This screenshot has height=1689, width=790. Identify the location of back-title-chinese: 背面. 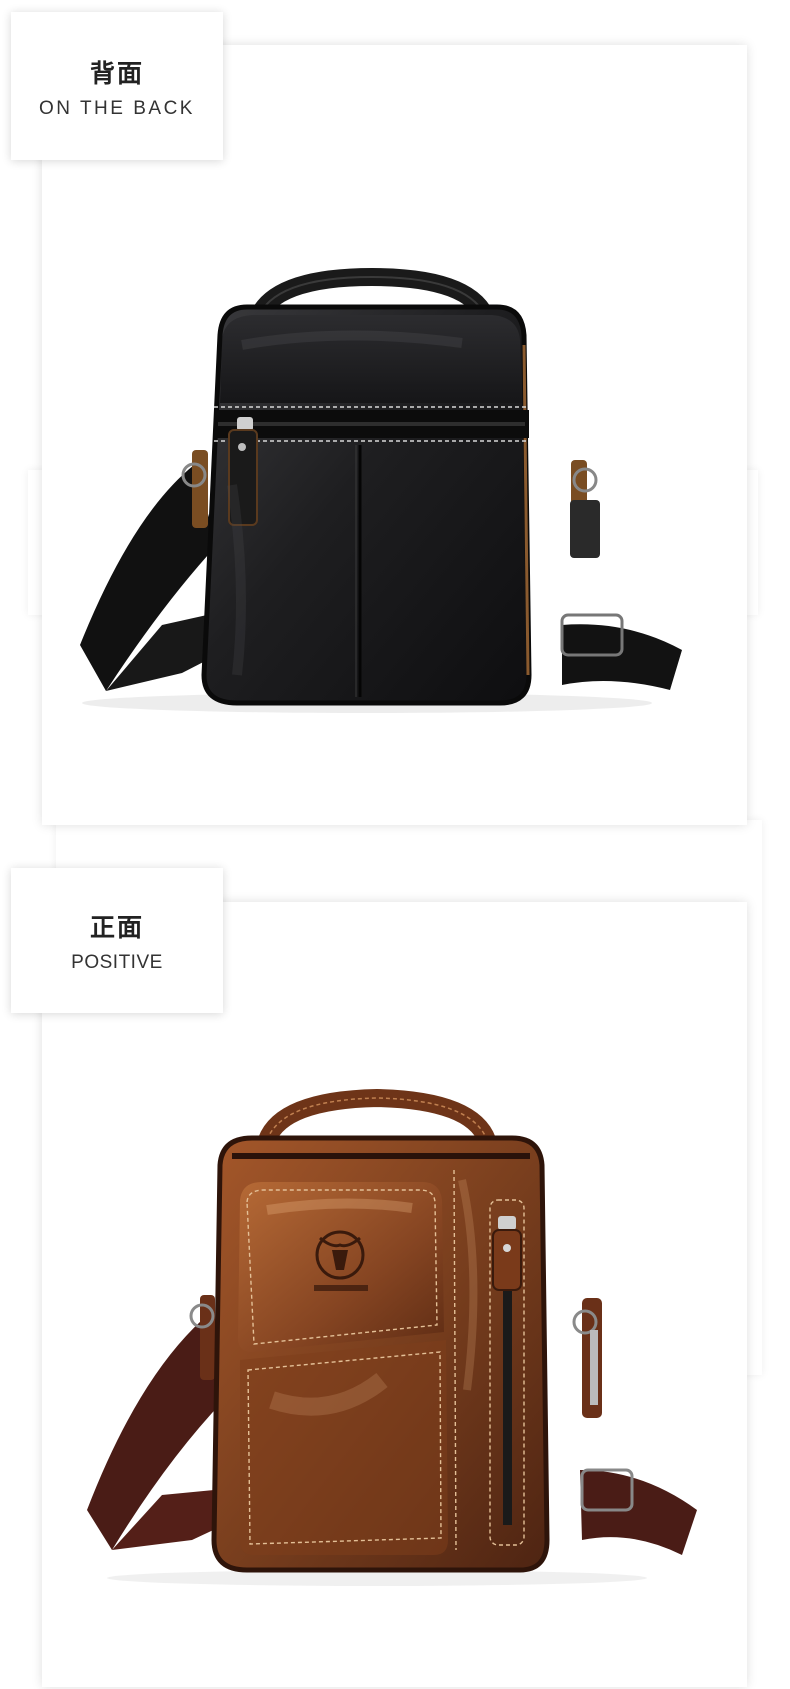
(116, 73).